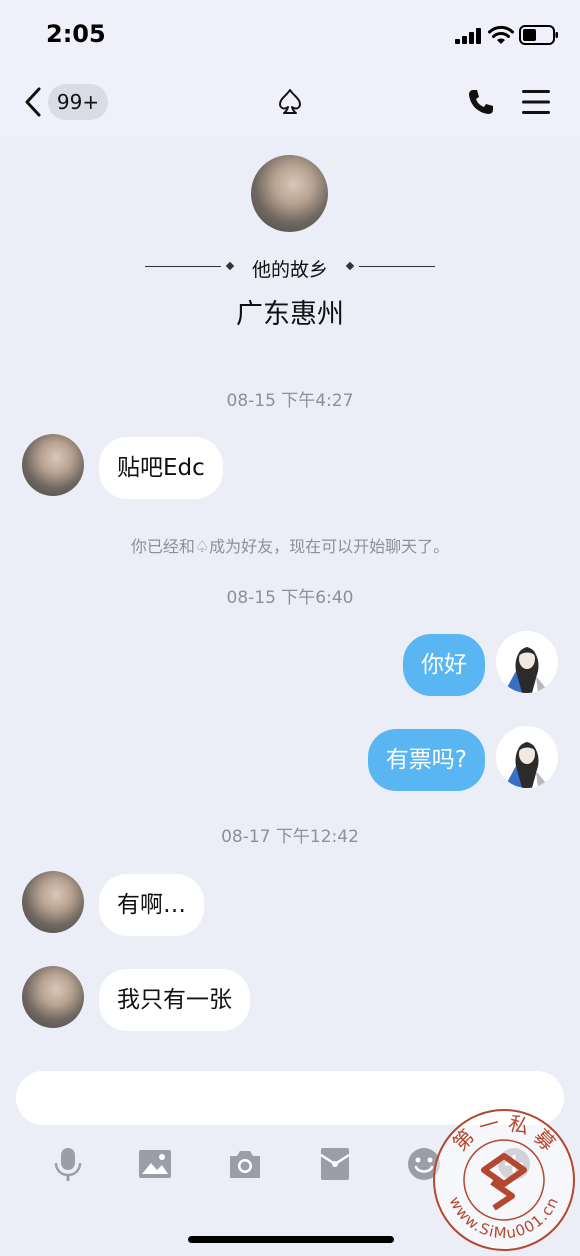 The image size is (580, 1256). I want to click on unread-count-badge: 99+, so click(78, 102).